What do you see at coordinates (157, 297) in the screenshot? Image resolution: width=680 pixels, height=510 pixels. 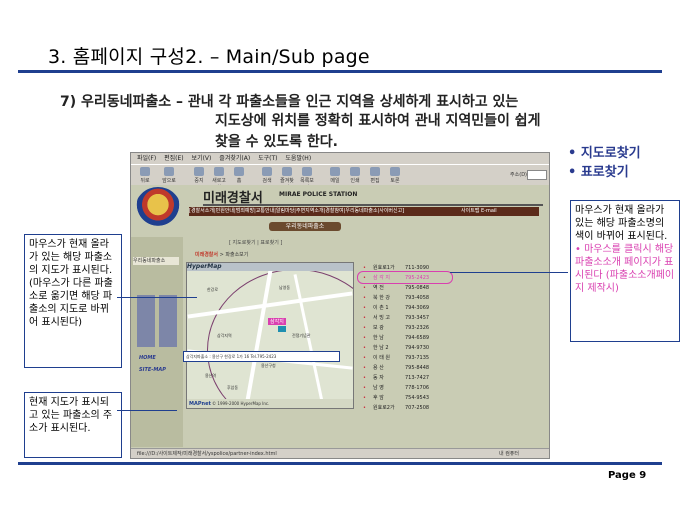 I see `connector-left` at bounding box center [157, 297].